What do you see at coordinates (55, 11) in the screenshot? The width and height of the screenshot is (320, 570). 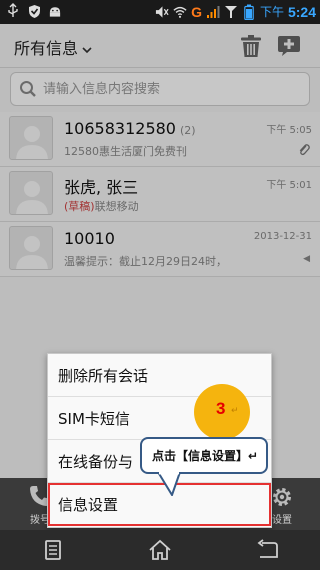 I see `android-icon` at bounding box center [55, 11].